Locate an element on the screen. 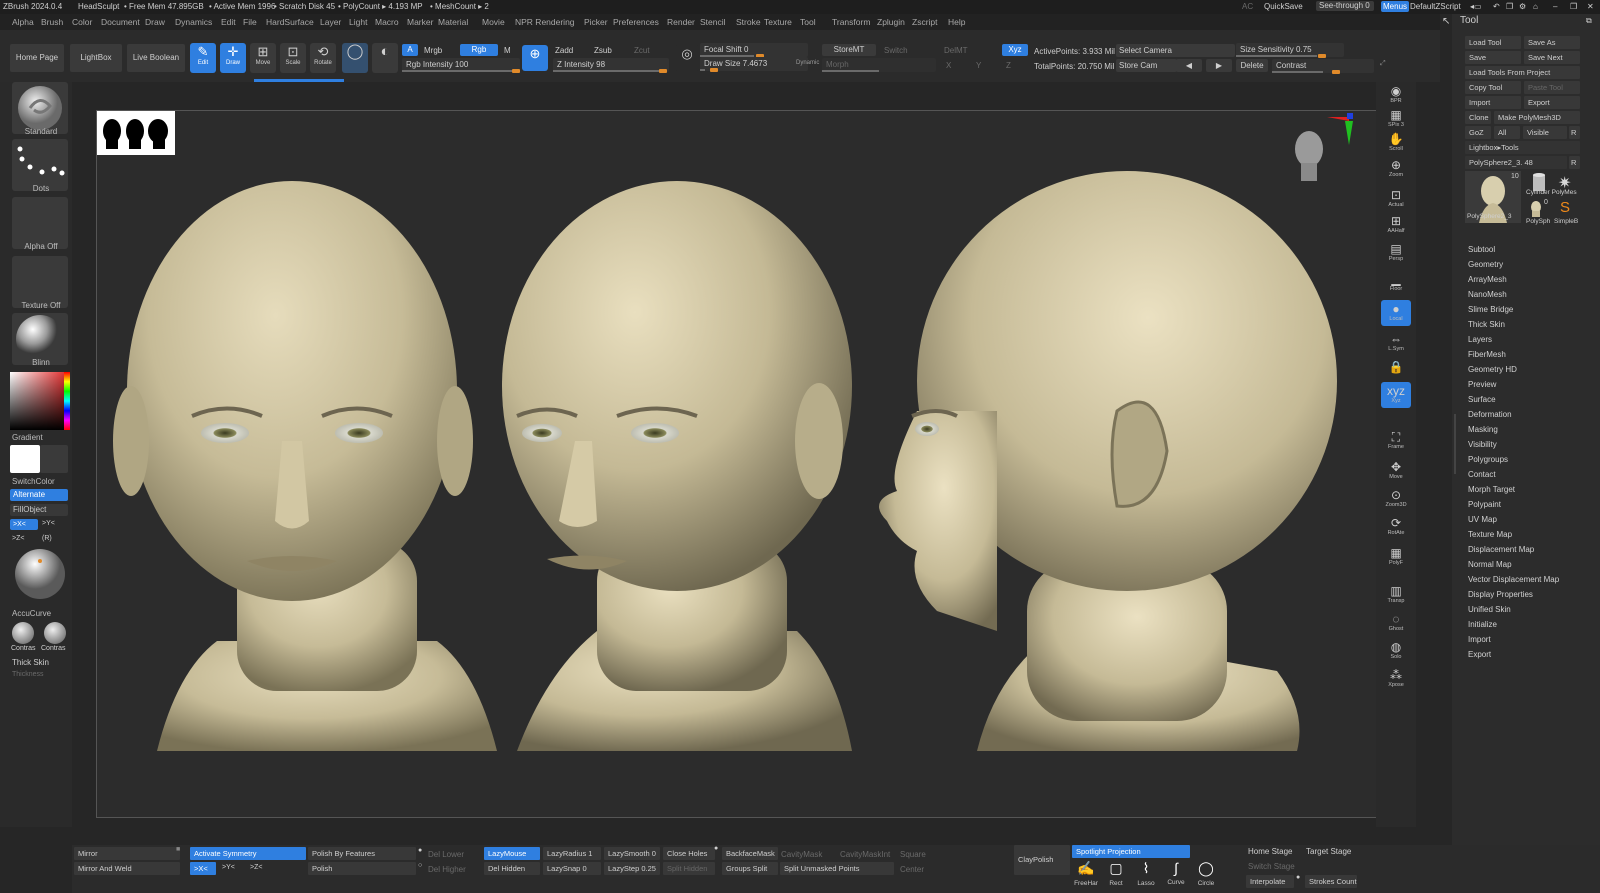  circle-stroke-button: ◯ Circle is located at coordinates (1206, 875).